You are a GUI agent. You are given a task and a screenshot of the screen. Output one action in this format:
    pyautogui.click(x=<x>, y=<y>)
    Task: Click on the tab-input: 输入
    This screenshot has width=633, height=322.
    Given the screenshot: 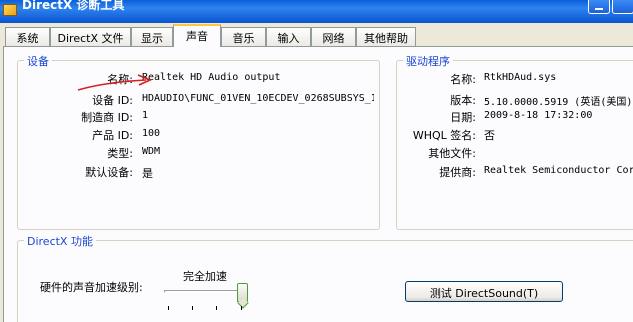 What is the action you would take?
    pyautogui.click(x=288, y=36)
    